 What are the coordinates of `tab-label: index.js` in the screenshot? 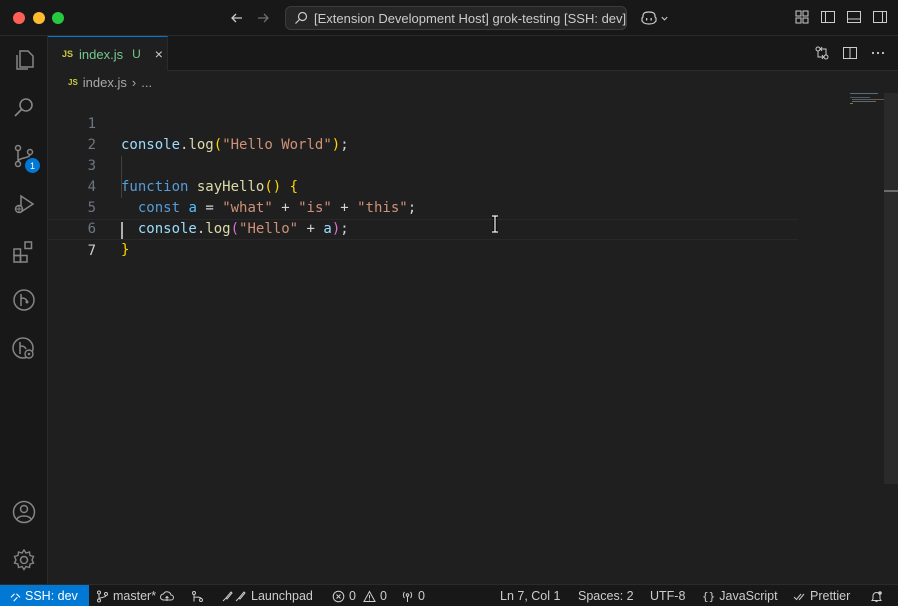 It's located at (101, 54).